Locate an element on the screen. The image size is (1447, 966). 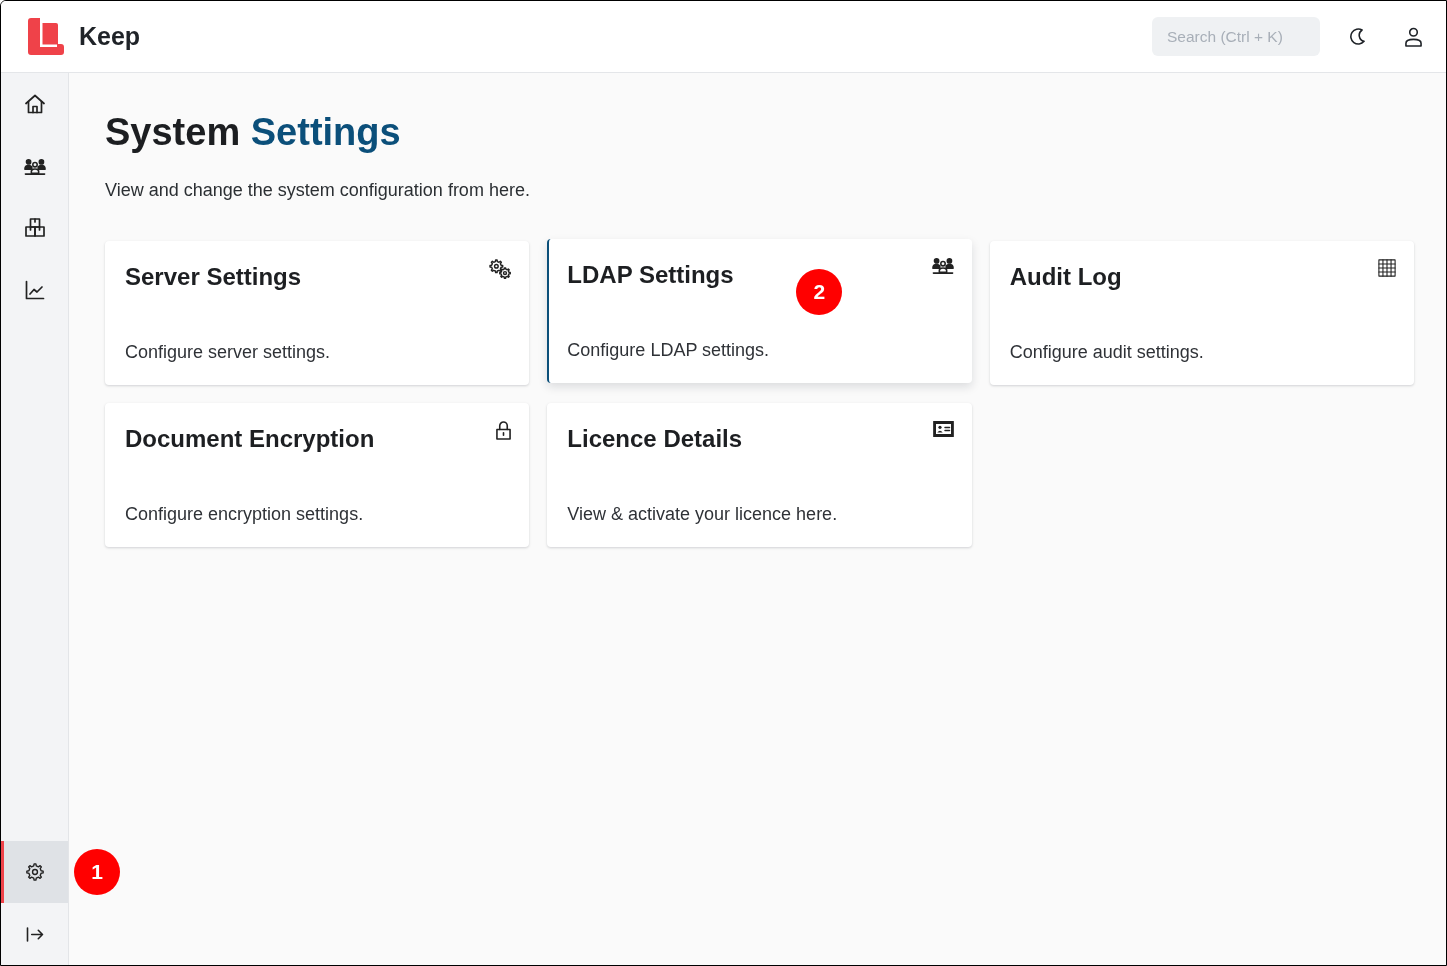
sidebar-item is located at coordinates (34, 872).